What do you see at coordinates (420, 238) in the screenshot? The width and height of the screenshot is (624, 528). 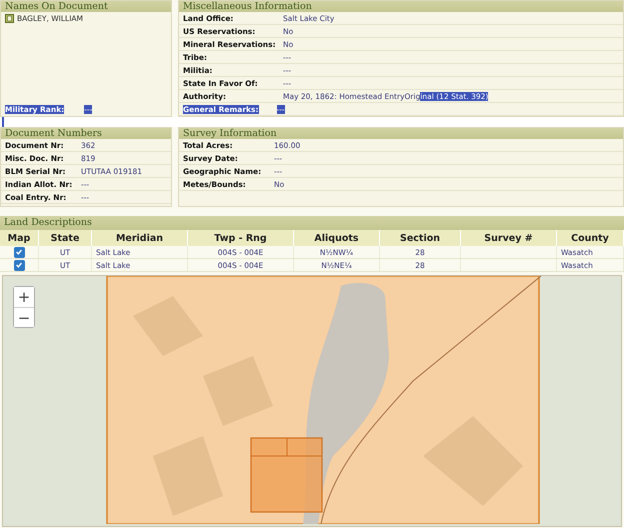 I see `column-header: Section` at bounding box center [420, 238].